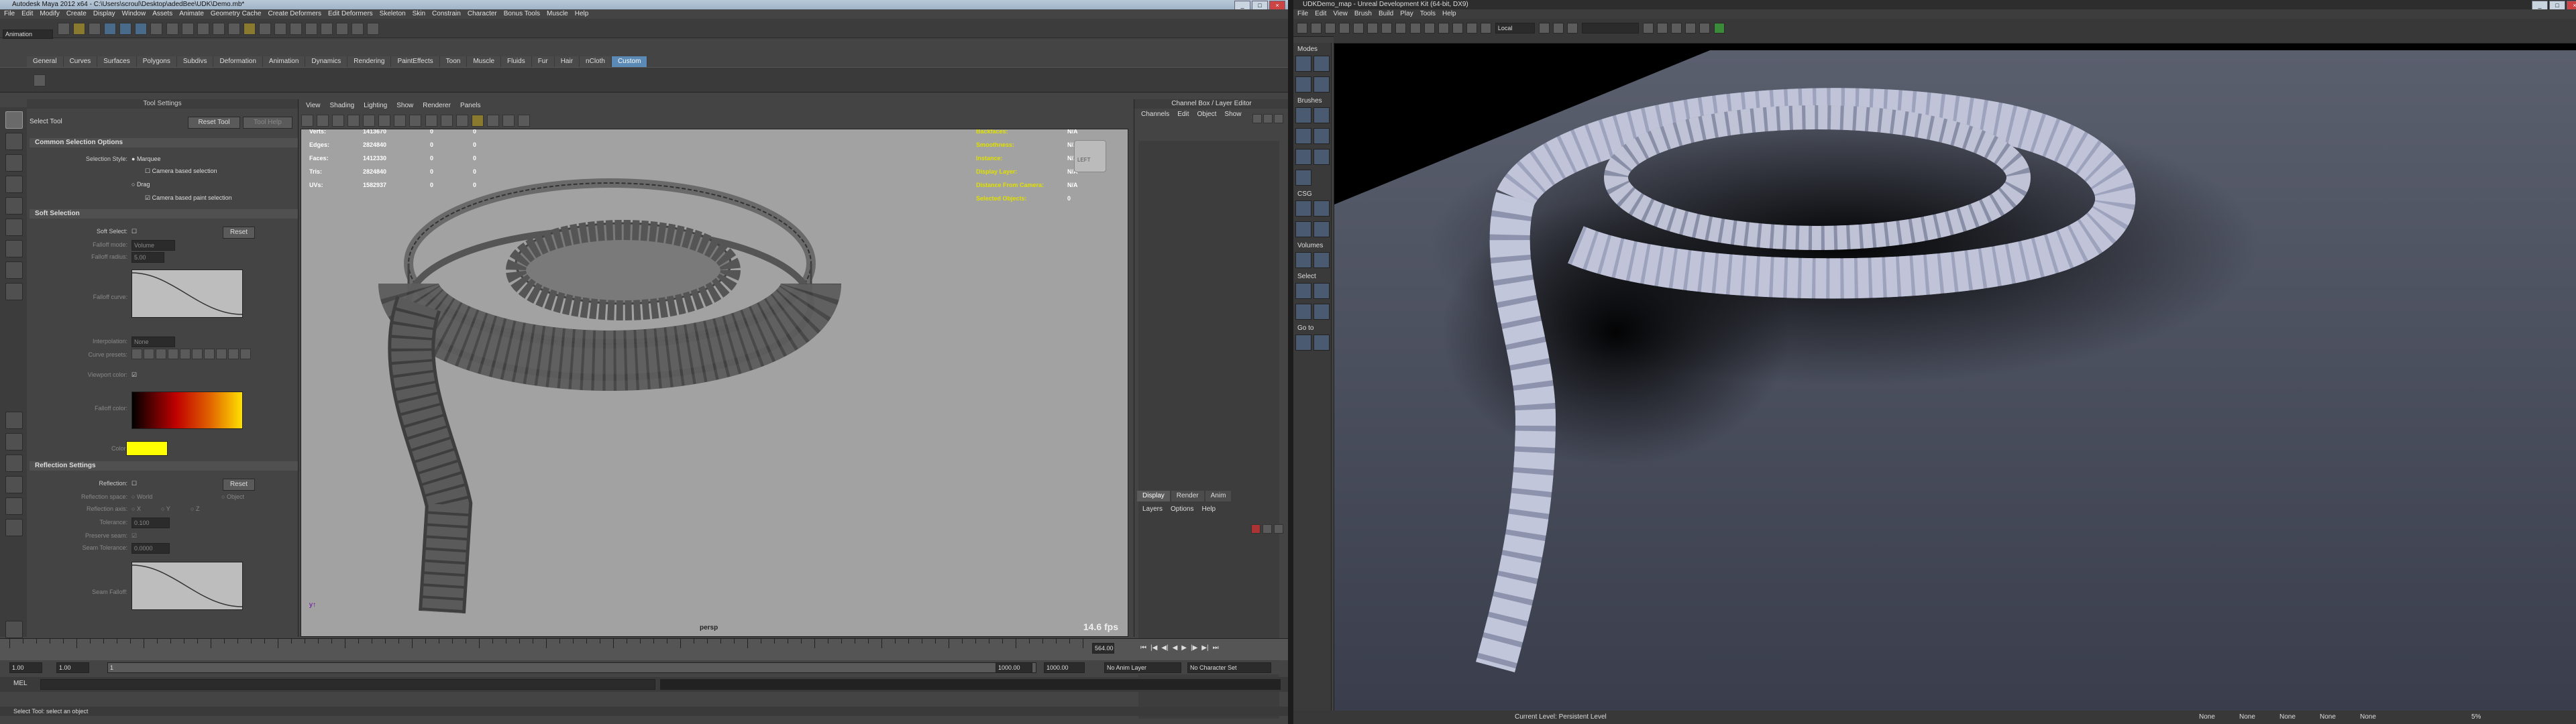 Image resolution: width=2576 pixels, height=724 pixels. Describe the element at coordinates (1344, 28) in the screenshot. I see `save-all-icon` at that location.